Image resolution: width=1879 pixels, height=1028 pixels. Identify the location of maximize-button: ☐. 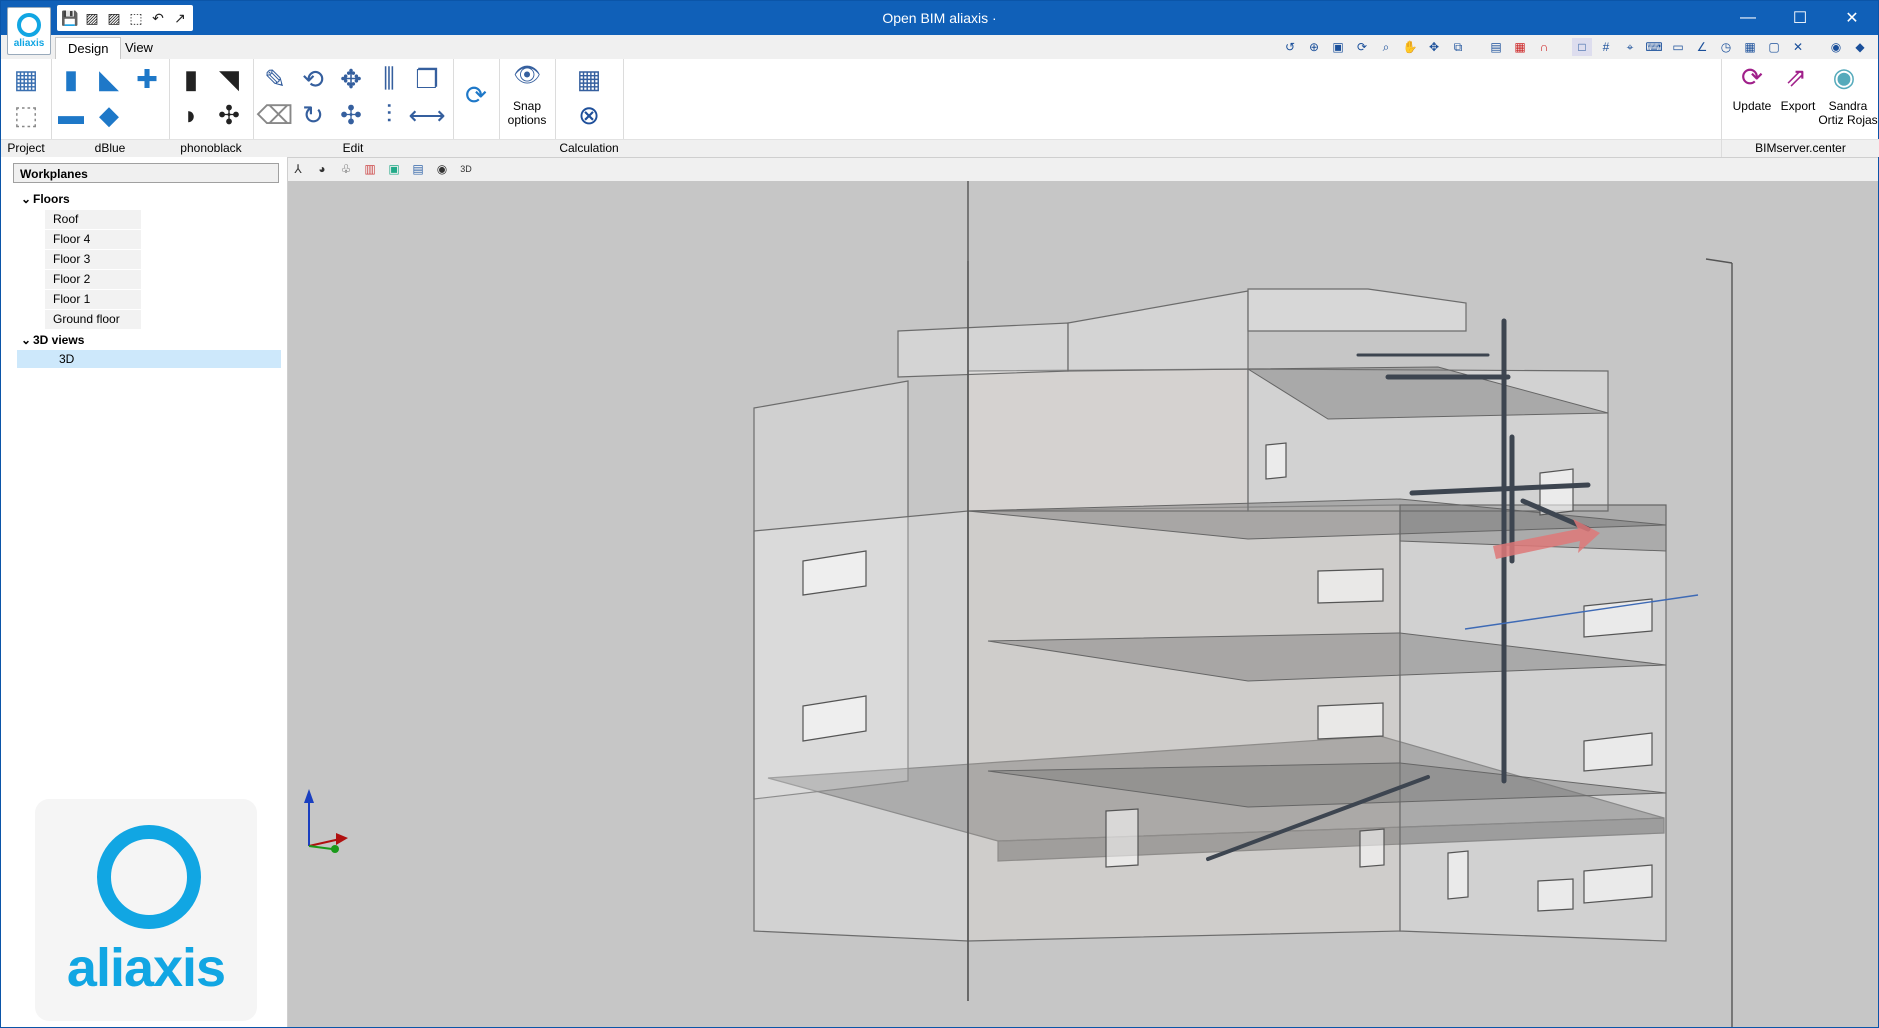
(1800, 18).